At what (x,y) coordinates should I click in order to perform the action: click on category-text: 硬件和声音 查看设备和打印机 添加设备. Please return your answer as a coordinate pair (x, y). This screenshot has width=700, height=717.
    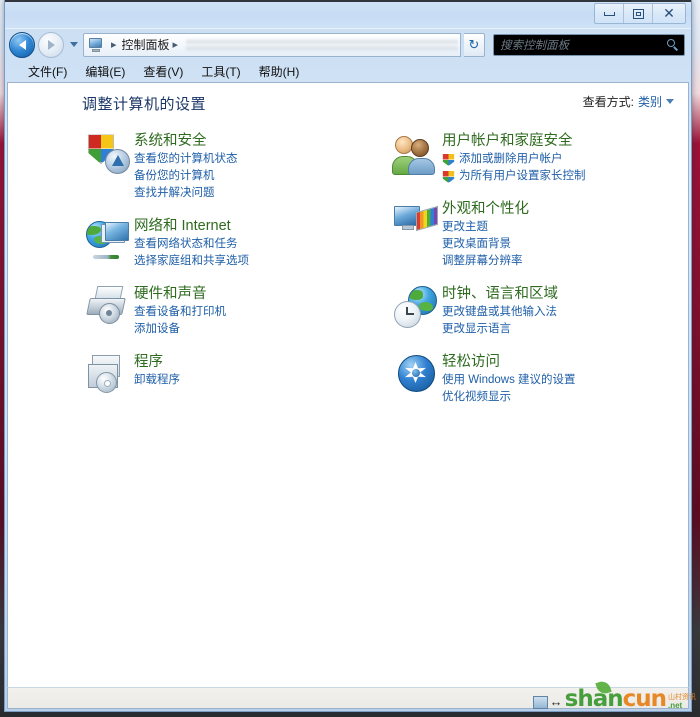
    Looking at the image, I should click on (257, 311).